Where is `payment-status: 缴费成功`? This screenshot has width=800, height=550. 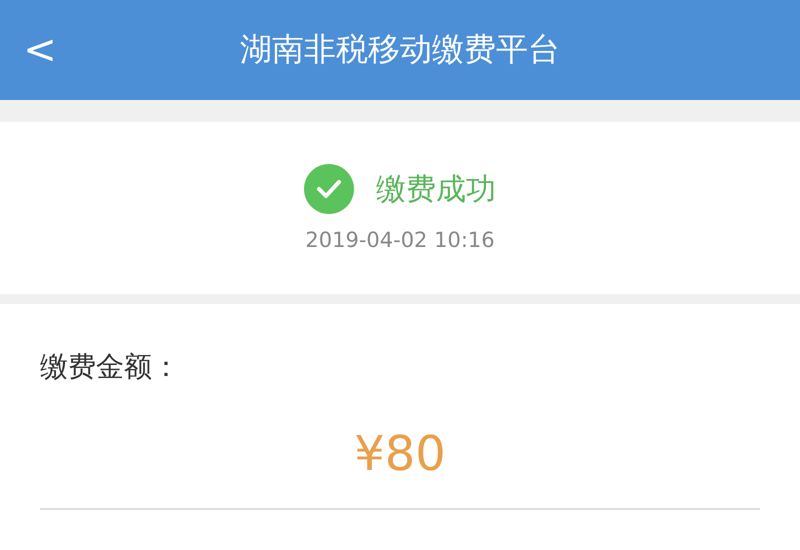
payment-status: 缴费成功 is located at coordinates (436, 189).